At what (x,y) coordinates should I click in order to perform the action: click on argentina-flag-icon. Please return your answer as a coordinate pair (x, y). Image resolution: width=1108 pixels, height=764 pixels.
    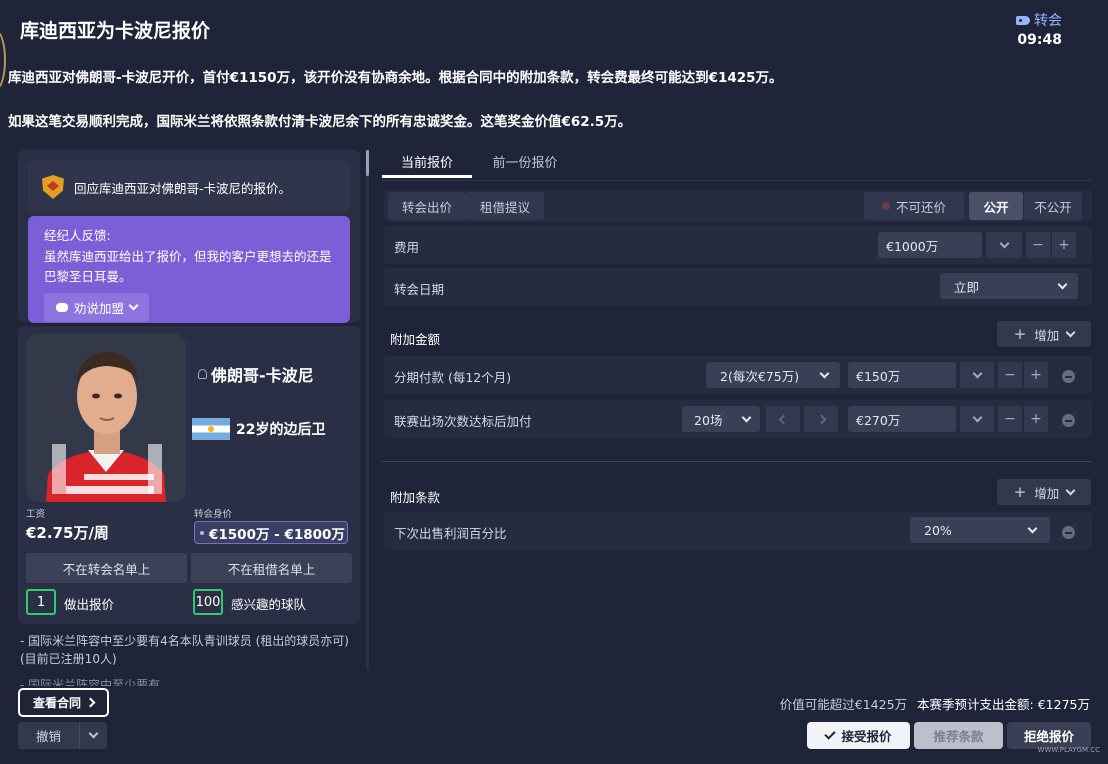
    Looking at the image, I should click on (211, 429).